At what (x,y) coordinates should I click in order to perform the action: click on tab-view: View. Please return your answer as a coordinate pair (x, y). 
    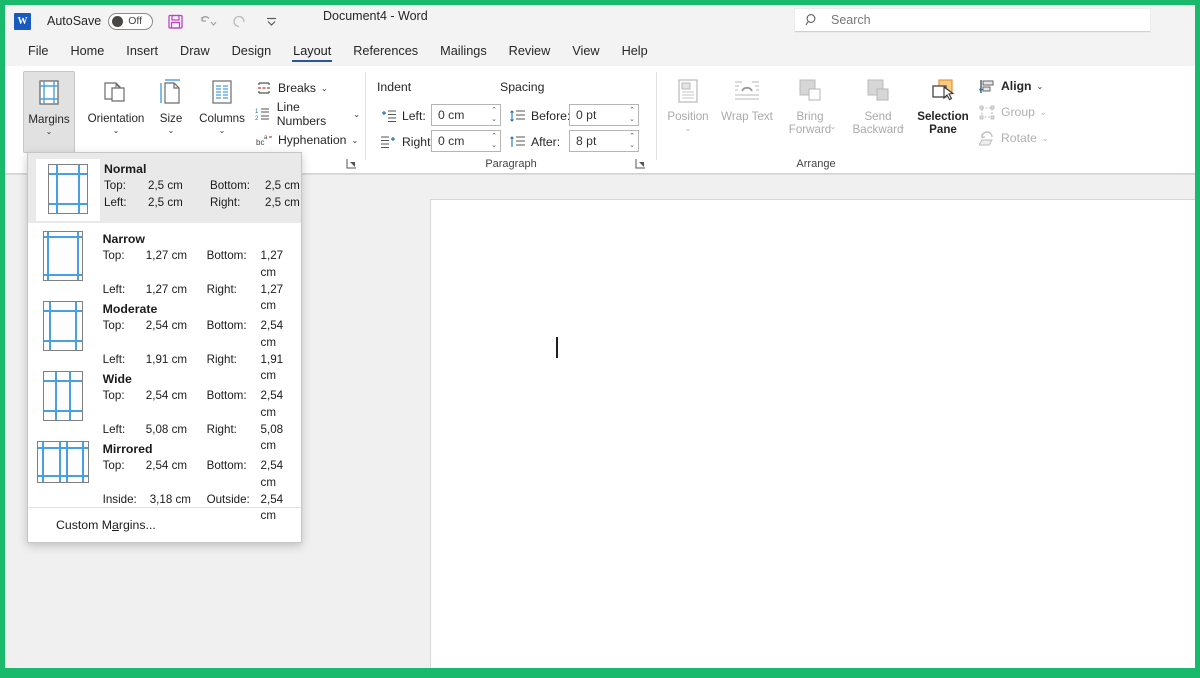
    Looking at the image, I should click on (585, 51).